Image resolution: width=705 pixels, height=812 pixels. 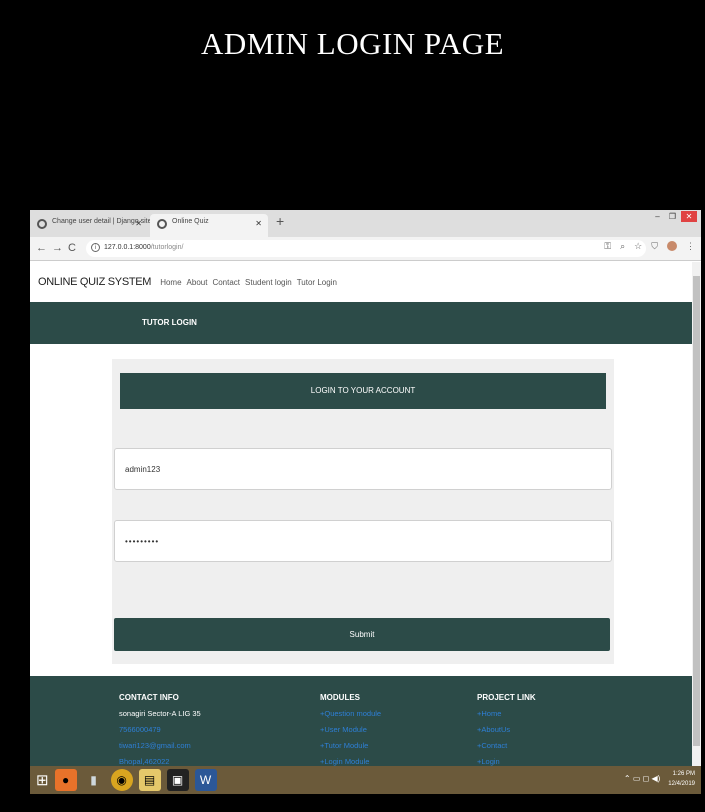 What do you see at coordinates (363, 469) in the screenshot?
I see `username-input: admin123` at bounding box center [363, 469].